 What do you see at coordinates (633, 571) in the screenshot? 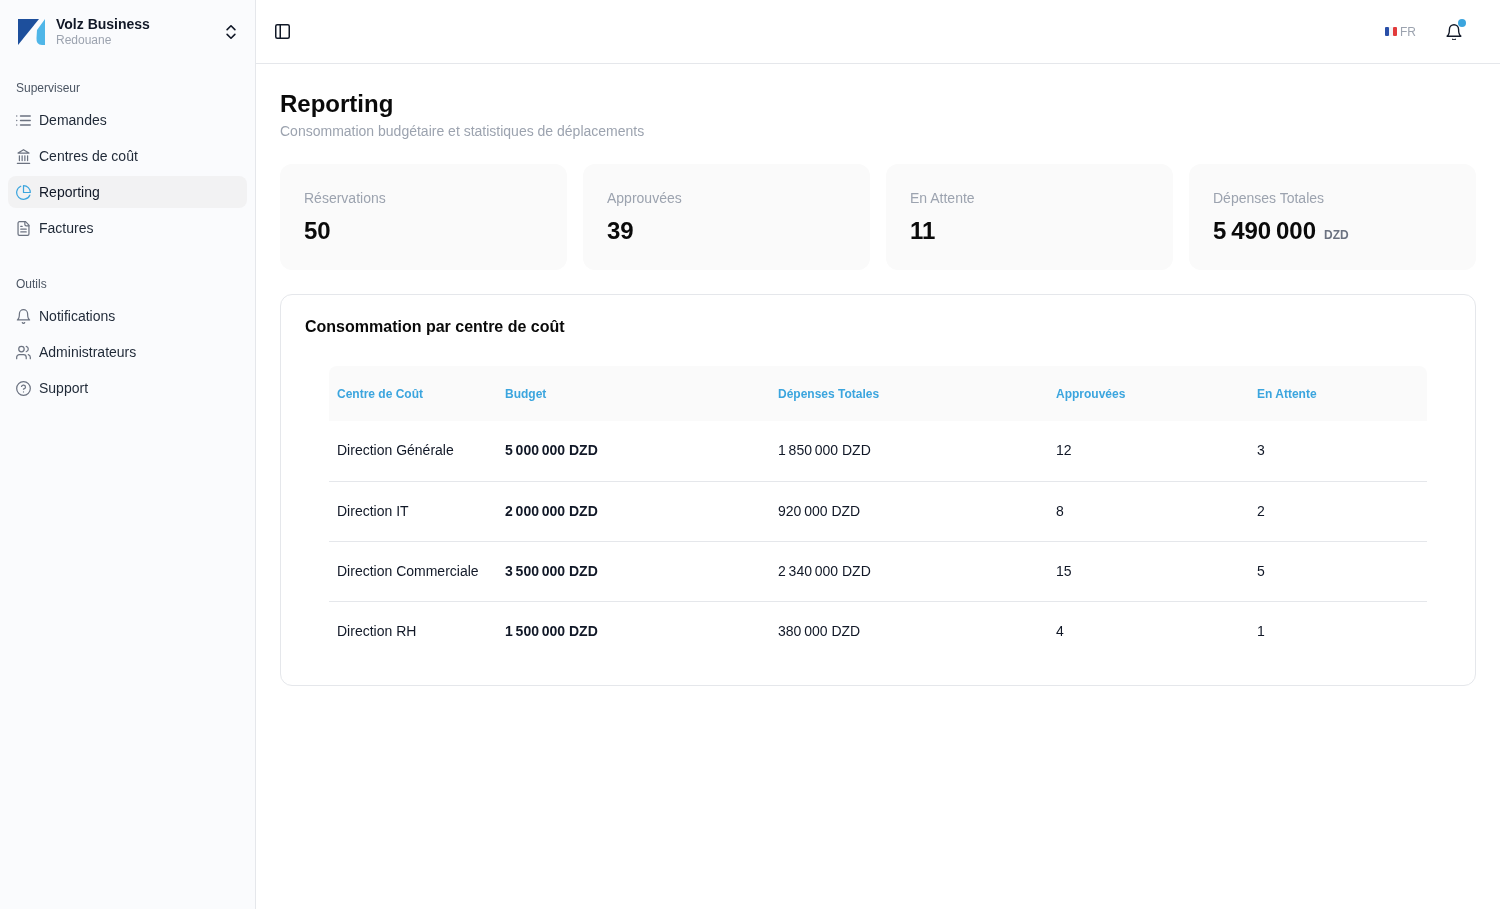
I see `table-cell: 3 500 000 DZD` at bounding box center [633, 571].